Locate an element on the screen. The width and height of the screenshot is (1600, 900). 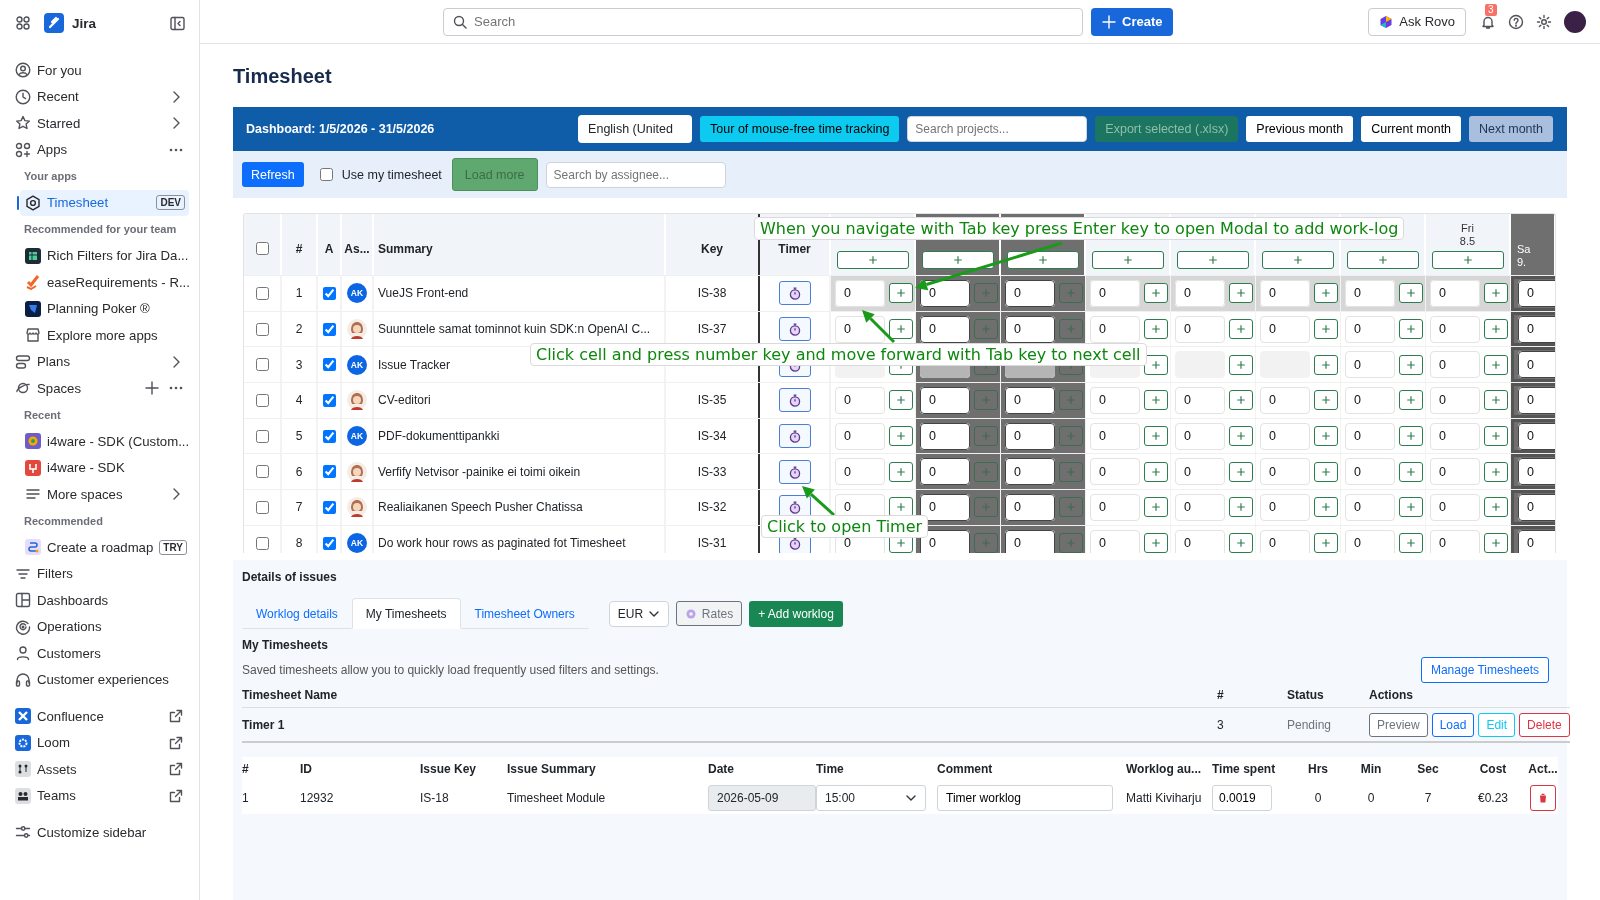
product-name: Jira is located at coordinates (84, 23).